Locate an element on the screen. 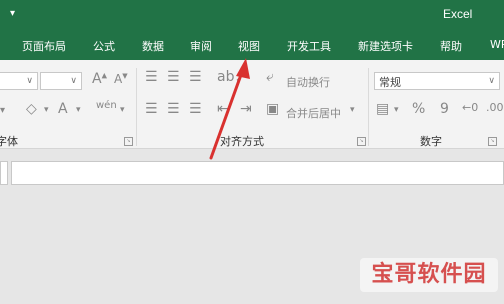 The height and width of the screenshot is (304, 504). watermark-logo: 宝哥软件园 is located at coordinates (429, 275).